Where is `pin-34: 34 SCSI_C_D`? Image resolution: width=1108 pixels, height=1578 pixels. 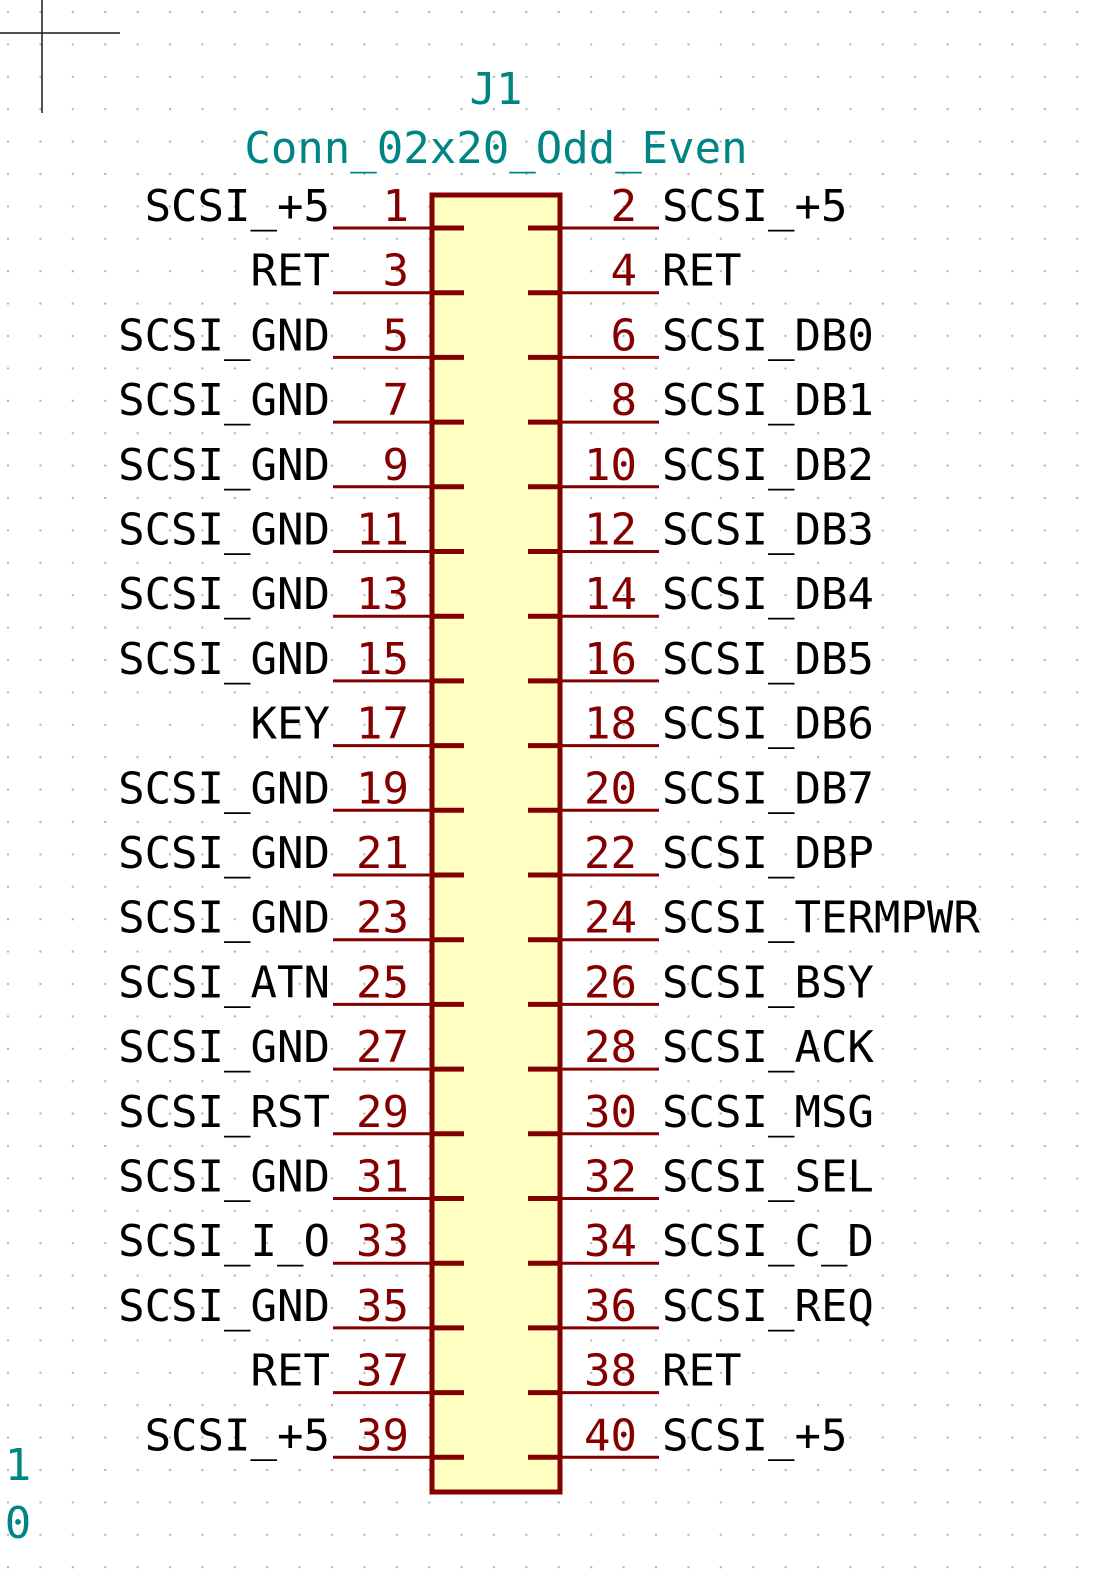
pin-34: 34 SCSI_C_D is located at coordinates (717, 1241).